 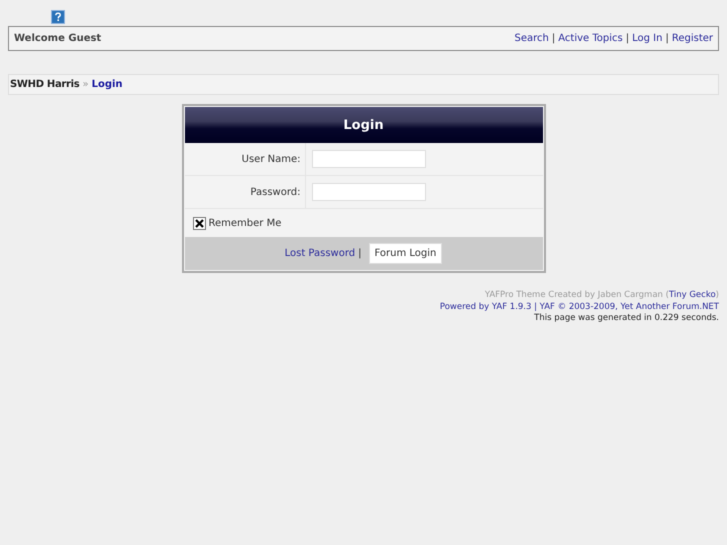 I want to click on nav-link: Log In, so click(x=647, y=38).